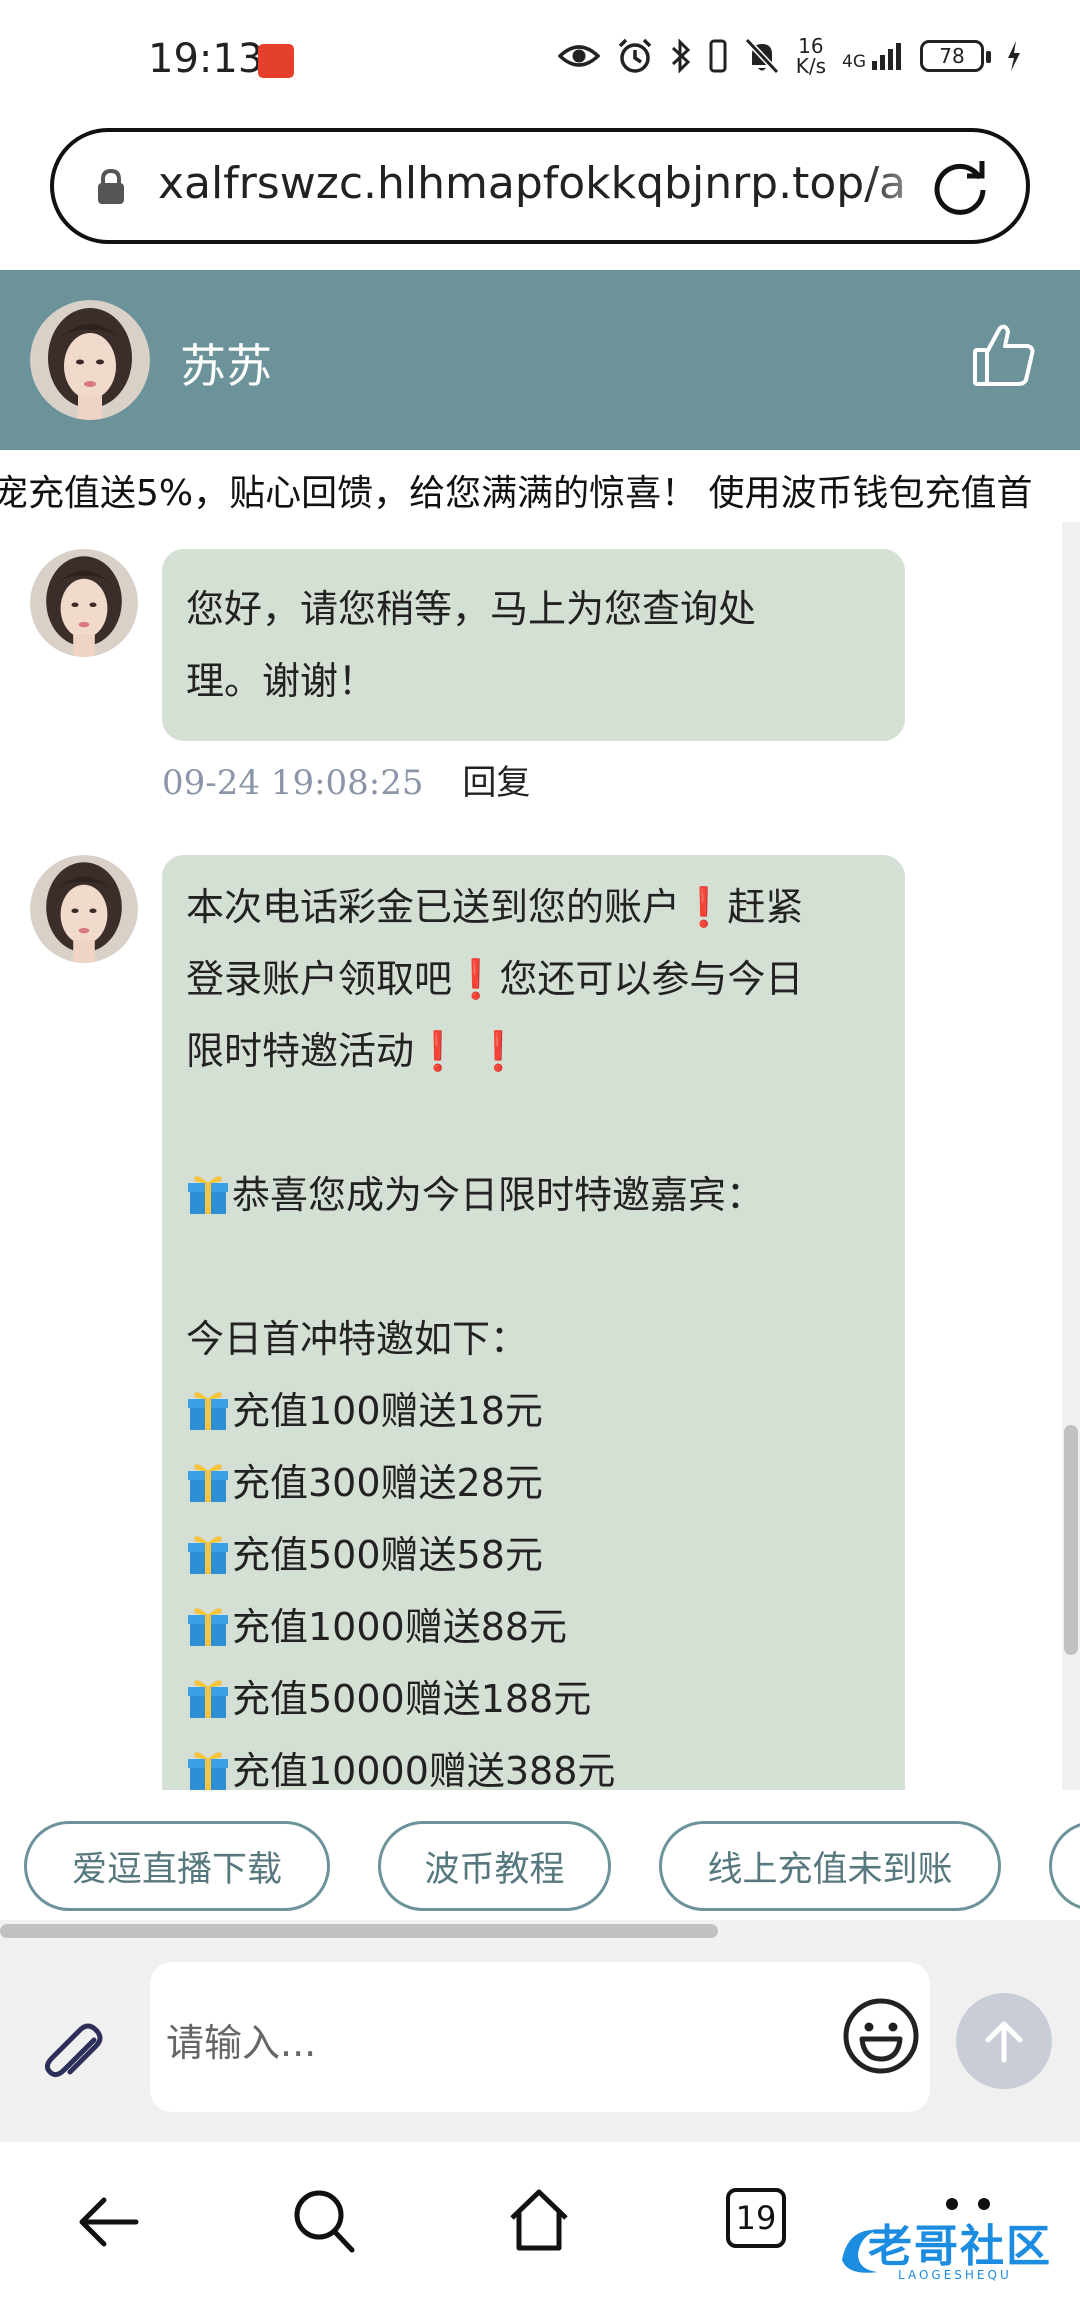  I want to click on battery-indicator: 78, so click(955, 56).